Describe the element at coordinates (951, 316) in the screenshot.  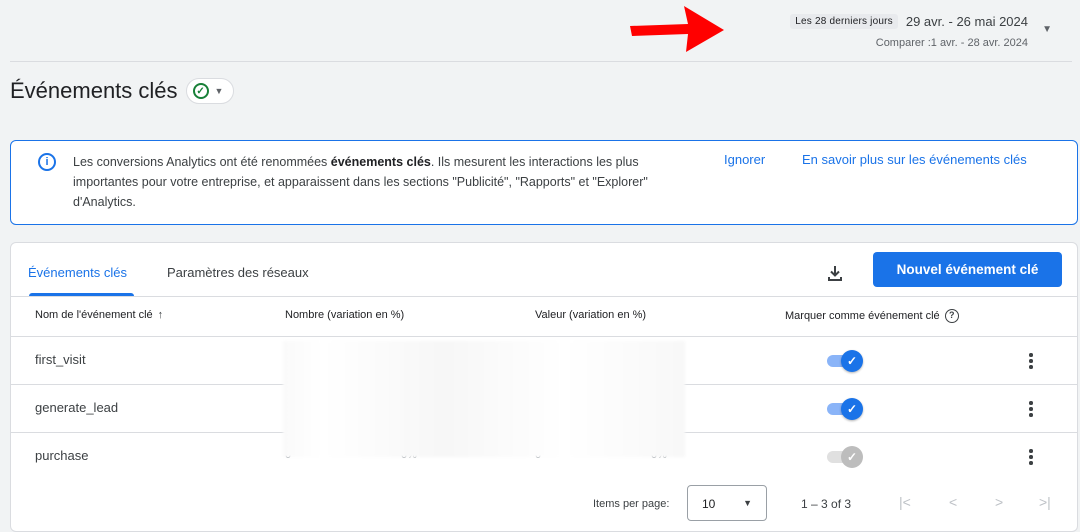
I see `help-icon: ?` at that location.